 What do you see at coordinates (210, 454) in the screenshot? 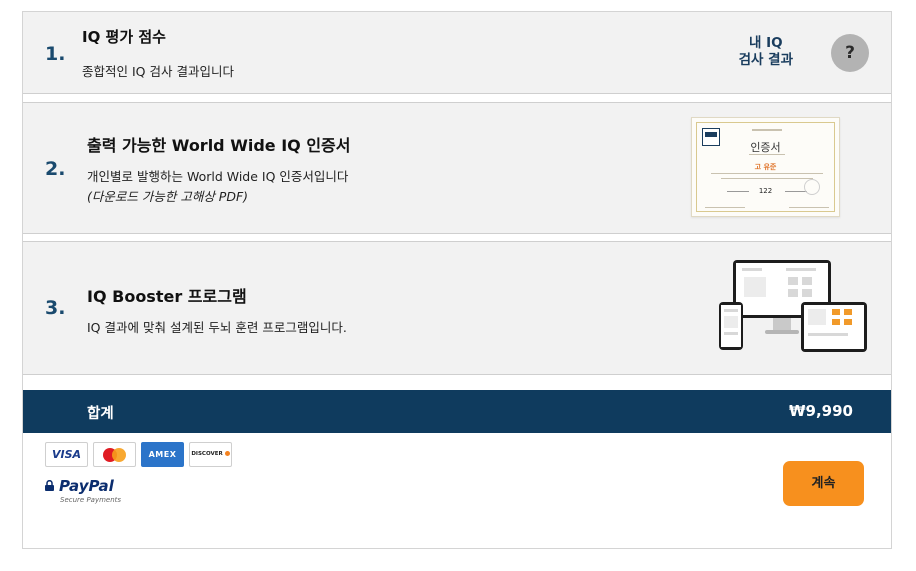
I see `discover-icon: DISCOVER` at bounding box center [210, 454].